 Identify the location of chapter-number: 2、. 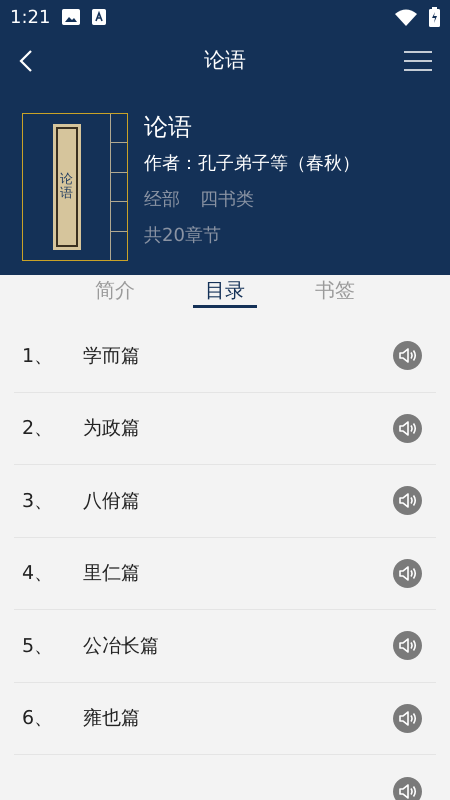
(38, 428).